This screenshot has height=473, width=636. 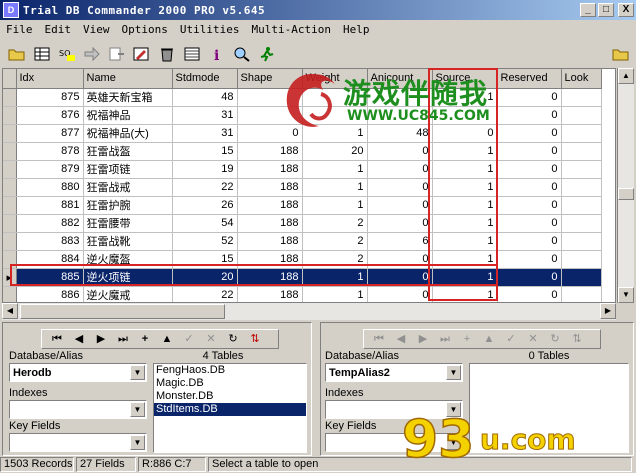 What do you see at coordinates (128, 115) in the screenshot?
I see `table-cell: 祝福神品` at bounding box center [128, 115].